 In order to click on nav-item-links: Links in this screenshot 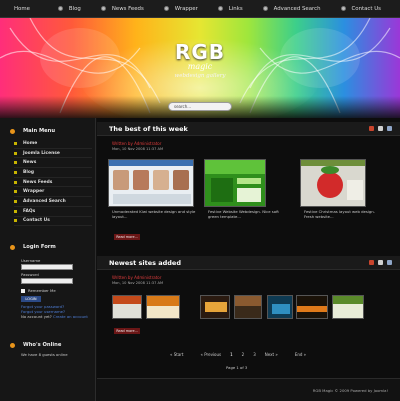, I will do `click(230, 9)`.